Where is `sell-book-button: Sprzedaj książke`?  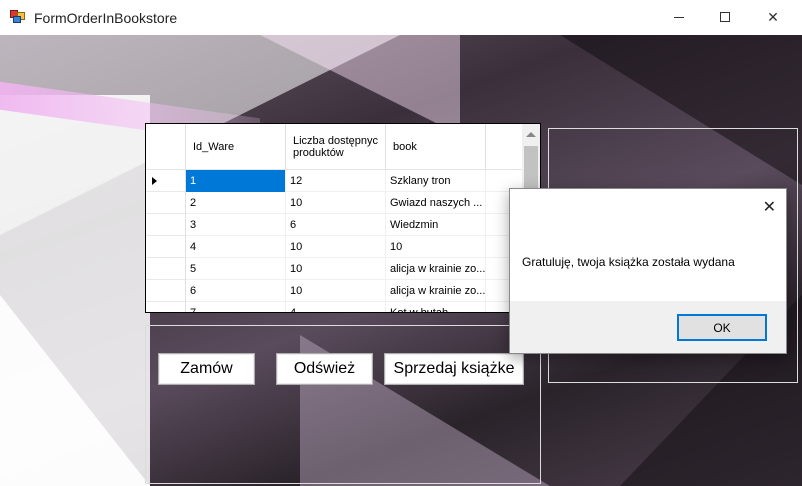 sell-book-button: Sprzedaj książke is located at coordinates (454, 369).